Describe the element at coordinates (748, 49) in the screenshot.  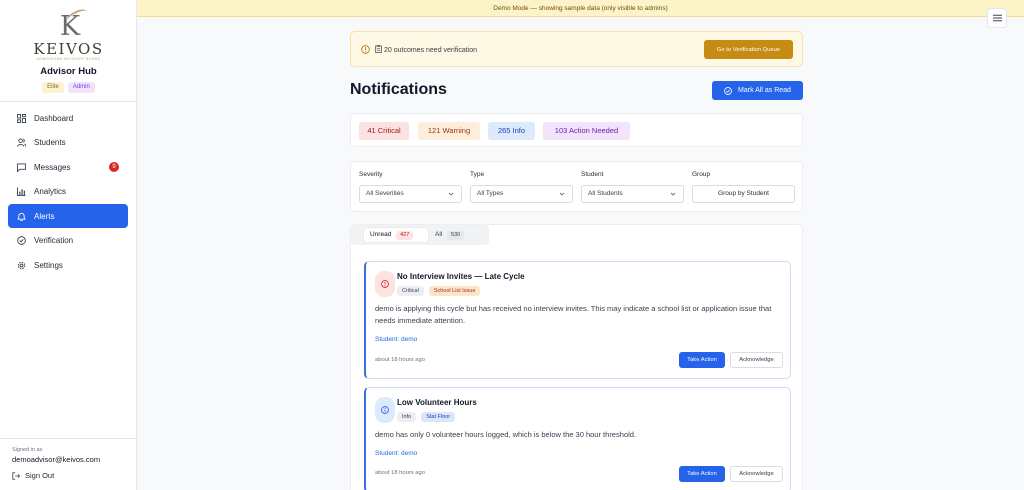
I see `go-to-verification-queue-button: Go to Verification Queue` at that location.